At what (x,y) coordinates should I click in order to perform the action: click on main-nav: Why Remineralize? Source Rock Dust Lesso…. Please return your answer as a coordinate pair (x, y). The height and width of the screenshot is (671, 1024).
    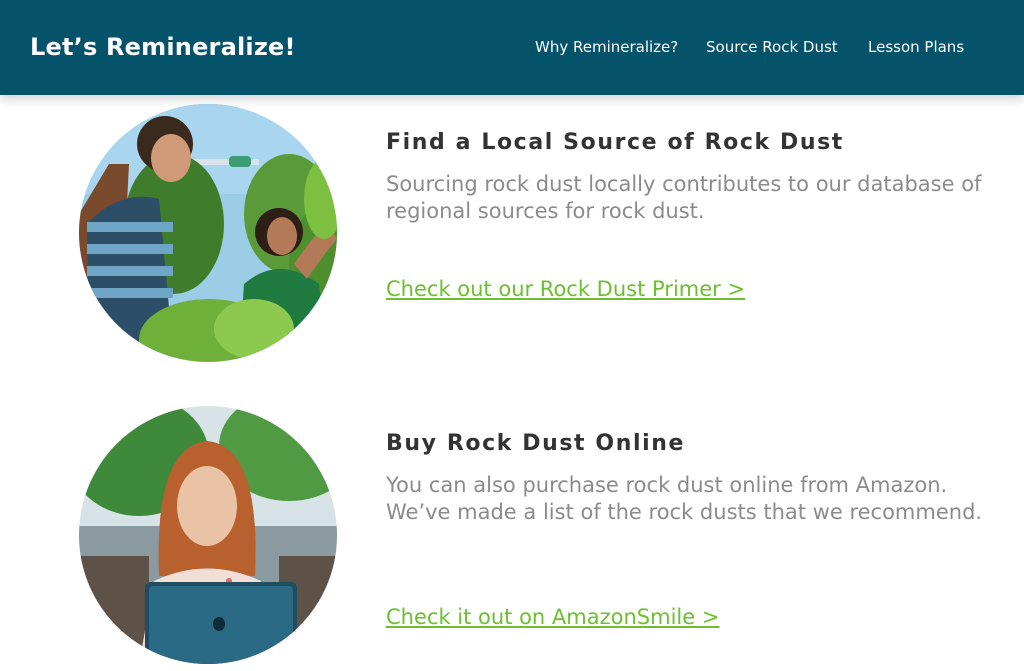
    Looking at the image, I should click on (512, 48).